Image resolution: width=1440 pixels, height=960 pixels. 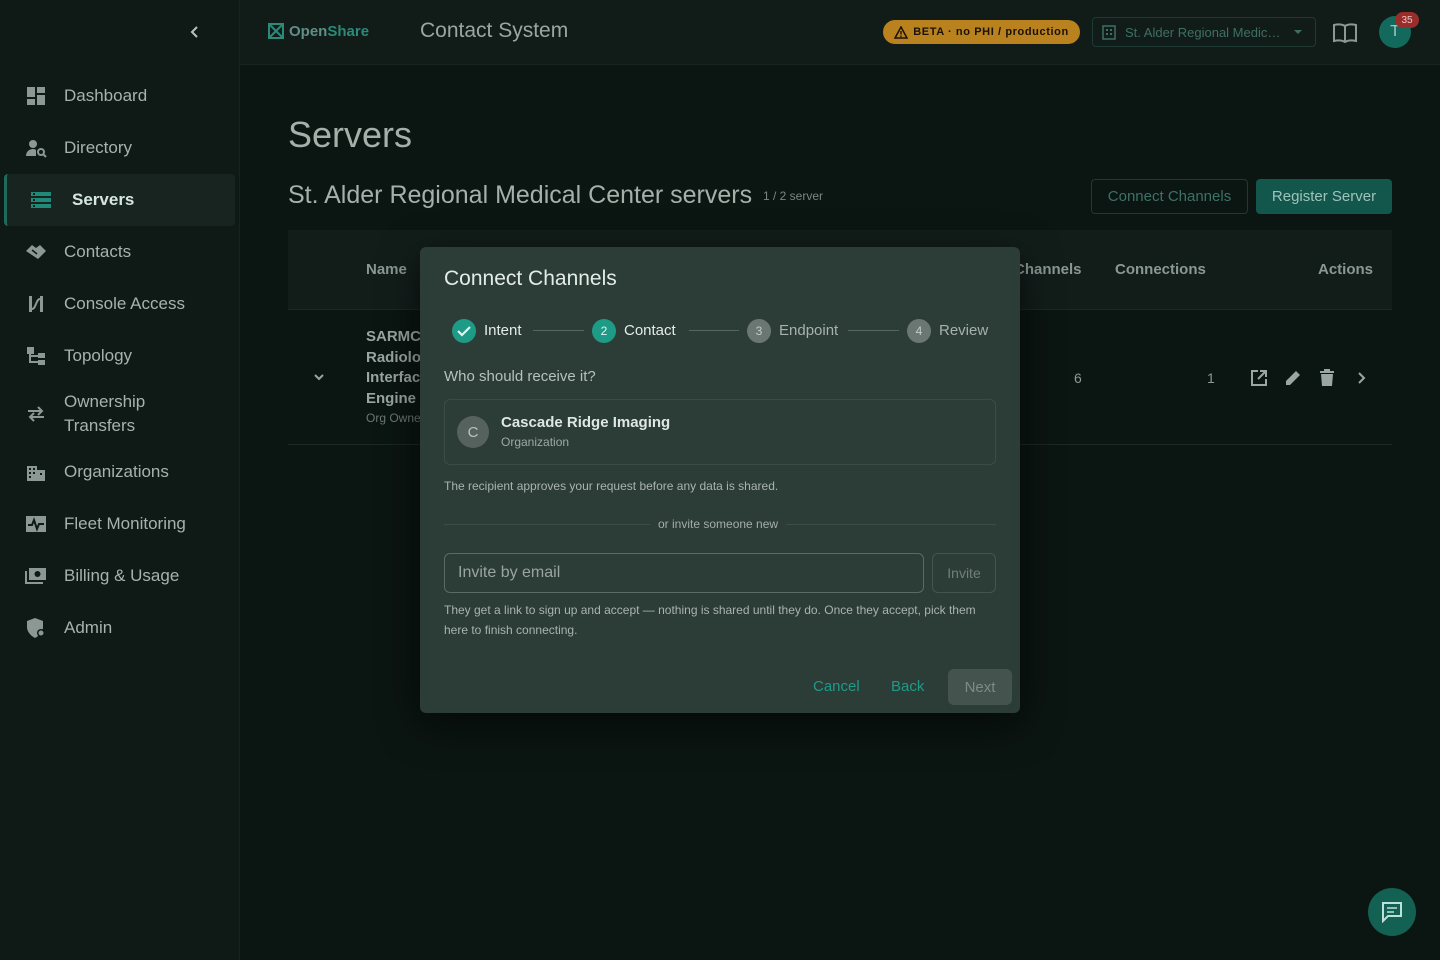 What do you see at coordinates (473, 432) in the screenshot?
I see `contact-avatar: C` at bounding box center [473, 432].